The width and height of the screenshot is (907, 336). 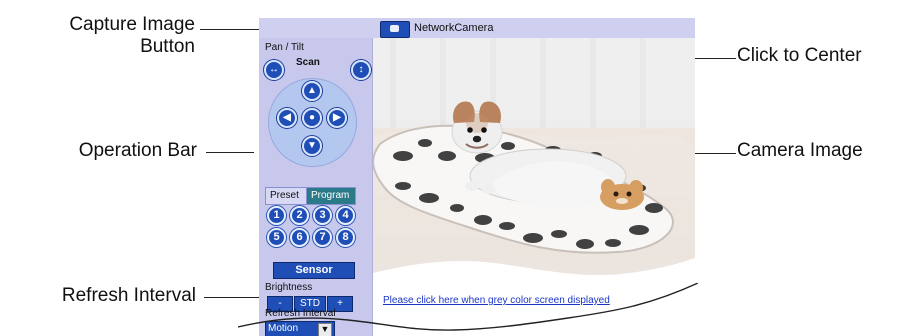 What do you see at coordinates (299, 215) in the screenshot?
I see `preset-button-2: 2` at bounding box center [299, 215].